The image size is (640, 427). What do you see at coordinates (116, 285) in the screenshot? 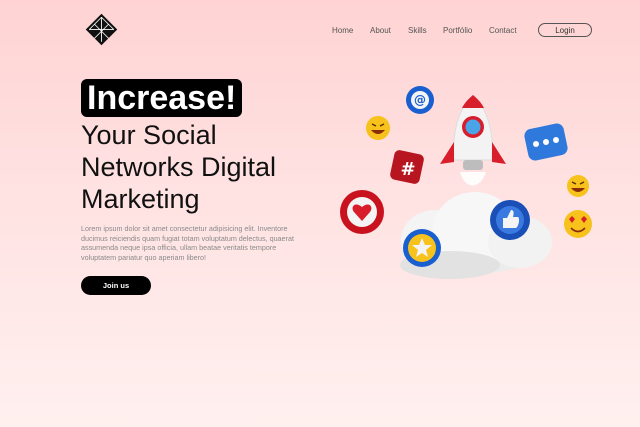
I see `join-us-button: Join us` at bounding box center [116, 285].